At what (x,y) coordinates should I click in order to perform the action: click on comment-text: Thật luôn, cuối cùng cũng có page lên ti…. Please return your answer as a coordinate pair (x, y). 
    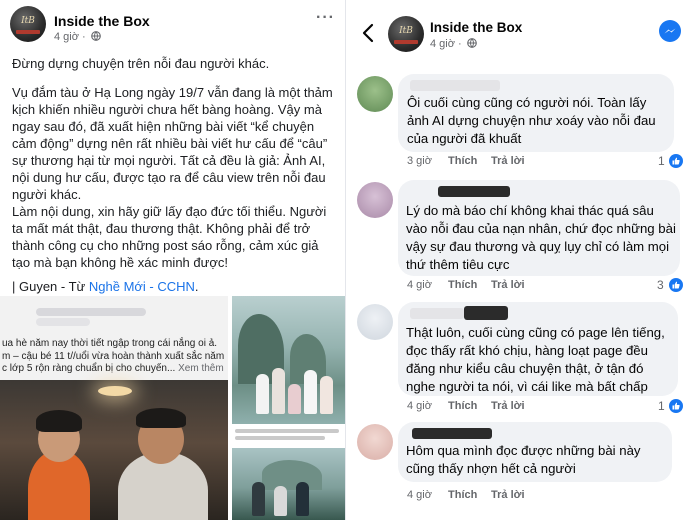
    Looking at the image, I should click on (535, 359).